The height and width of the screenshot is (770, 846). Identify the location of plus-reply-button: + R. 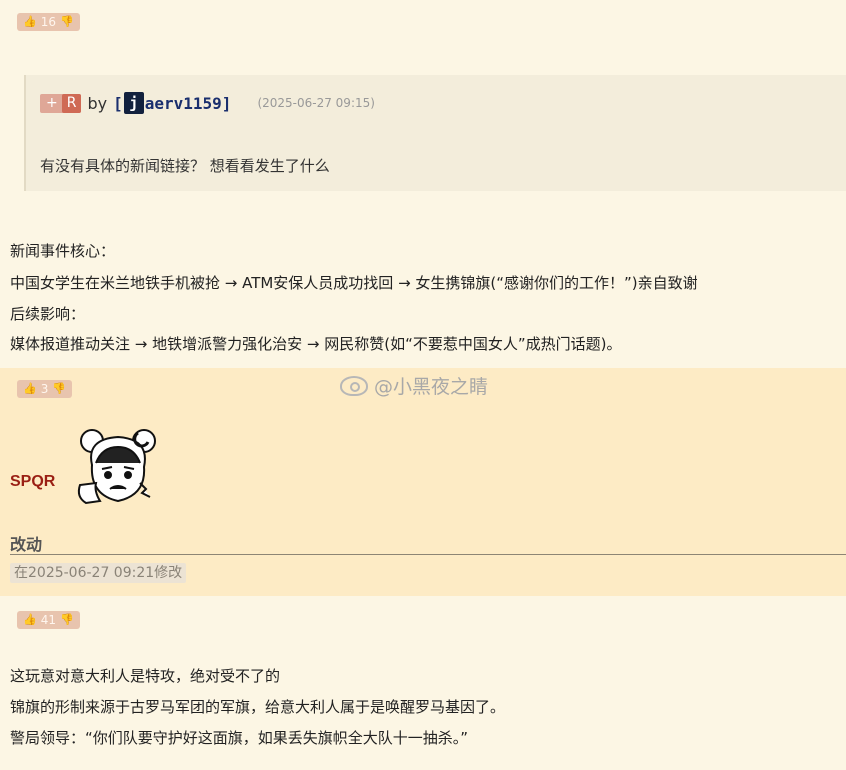
(61, 103).